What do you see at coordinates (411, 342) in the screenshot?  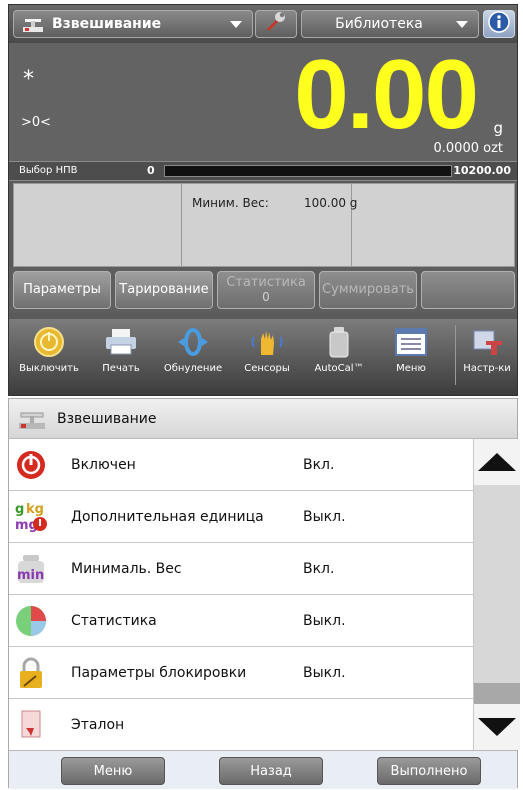 I see `menu-list-icon` at bounding box center [411, 342].